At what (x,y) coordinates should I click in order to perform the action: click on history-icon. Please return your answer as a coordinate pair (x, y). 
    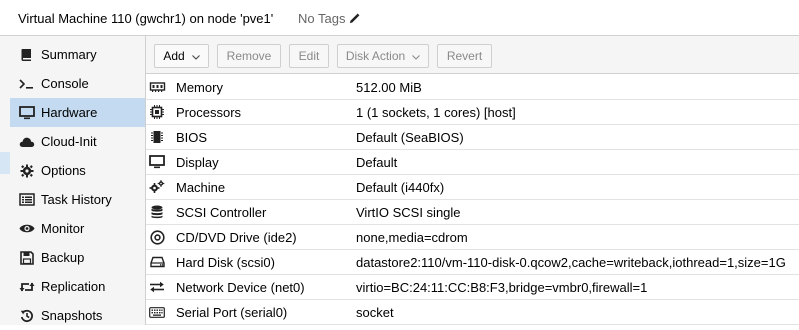
    Looking at the image, I should click on (27, 316).